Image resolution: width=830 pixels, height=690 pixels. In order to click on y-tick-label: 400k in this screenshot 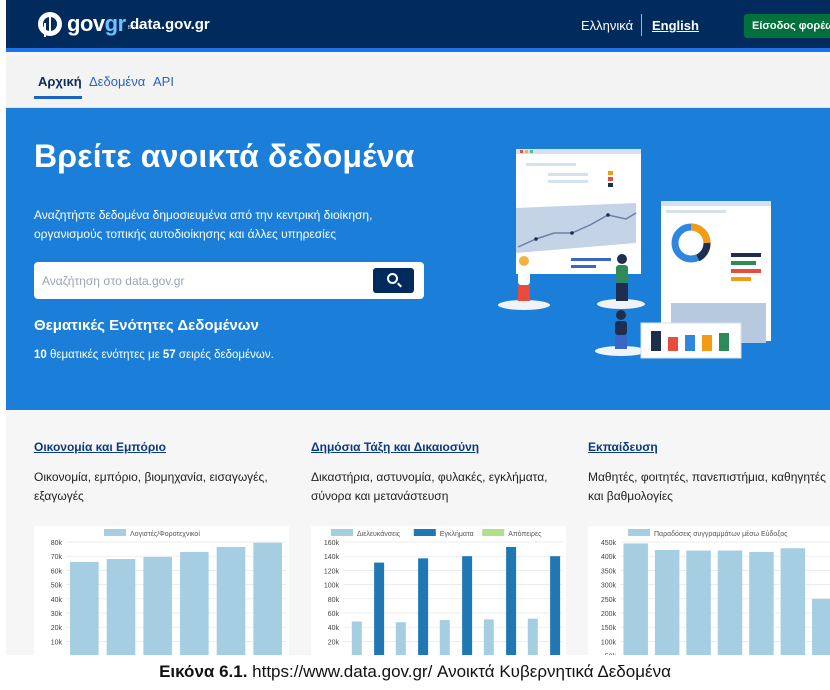, I will do `click(609, 557)`.